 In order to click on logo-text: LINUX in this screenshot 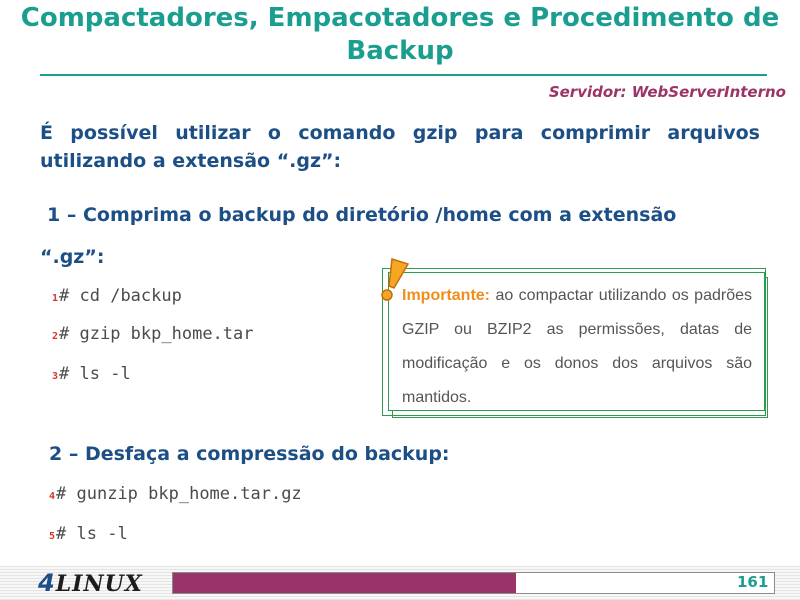, I will do `click(99, 584)`.